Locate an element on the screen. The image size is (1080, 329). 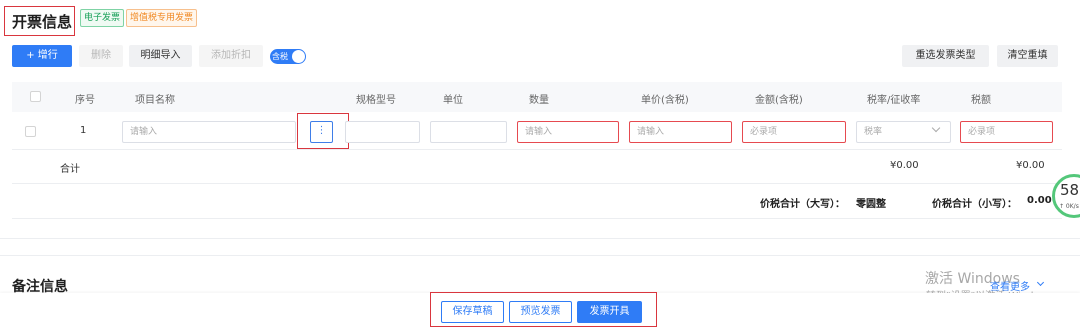
toggle-knob is located at coordinates (298, 56).